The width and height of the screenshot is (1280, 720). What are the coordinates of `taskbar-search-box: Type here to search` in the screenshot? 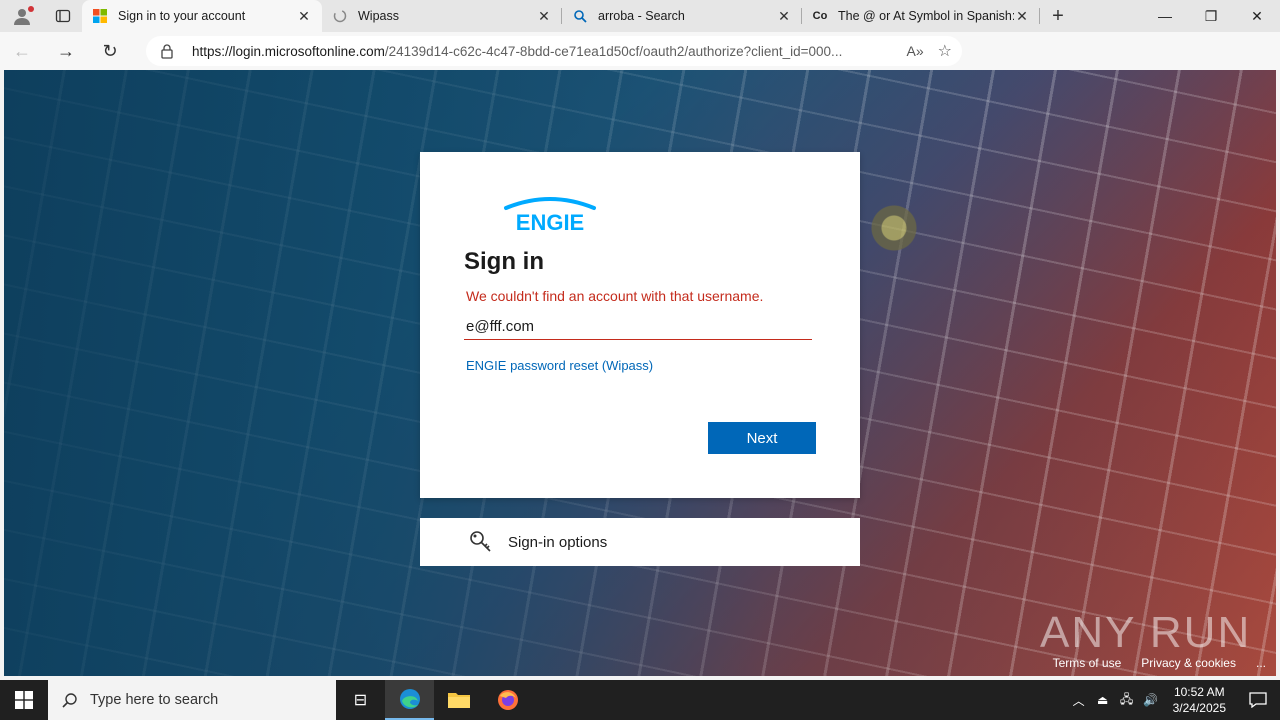 It's located at (192, 700).